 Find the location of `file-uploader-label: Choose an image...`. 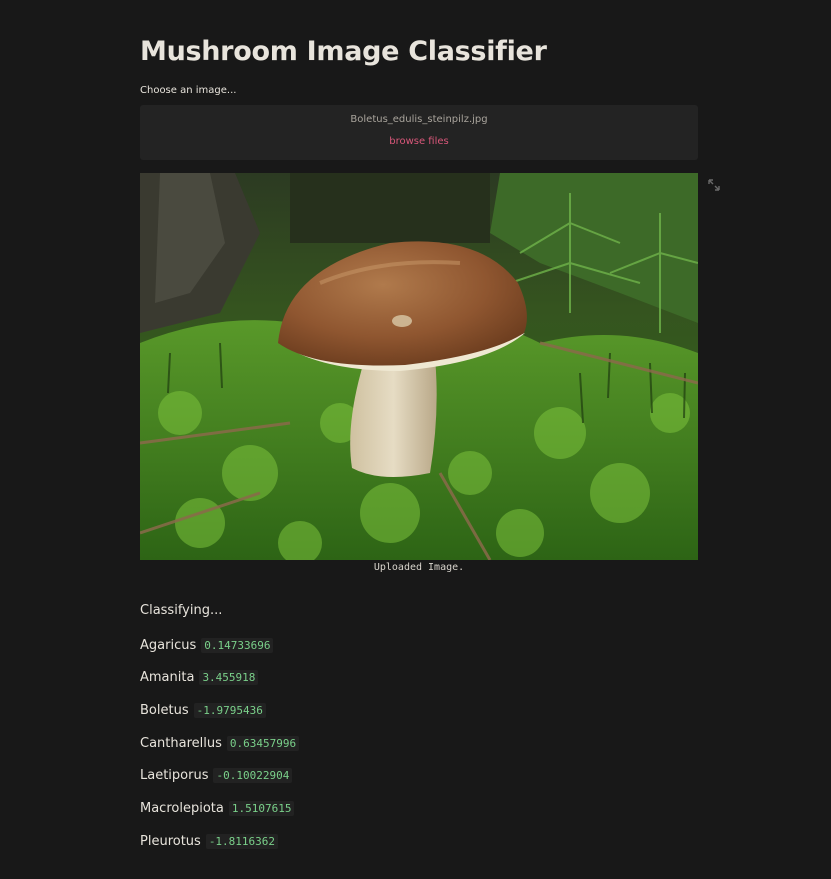

file-uploader-label: Choose an image... is located at coordinates (188, 90).